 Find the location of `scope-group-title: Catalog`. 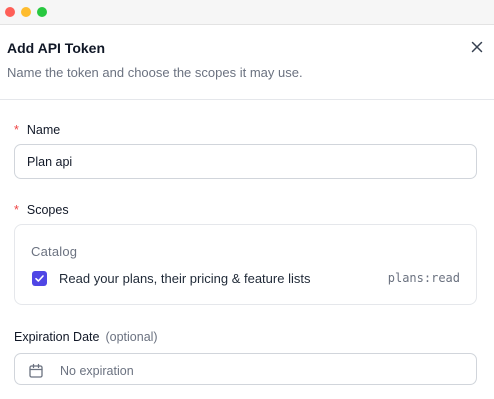

scope-group-title: Catalog is located at coordinates (54, 251).